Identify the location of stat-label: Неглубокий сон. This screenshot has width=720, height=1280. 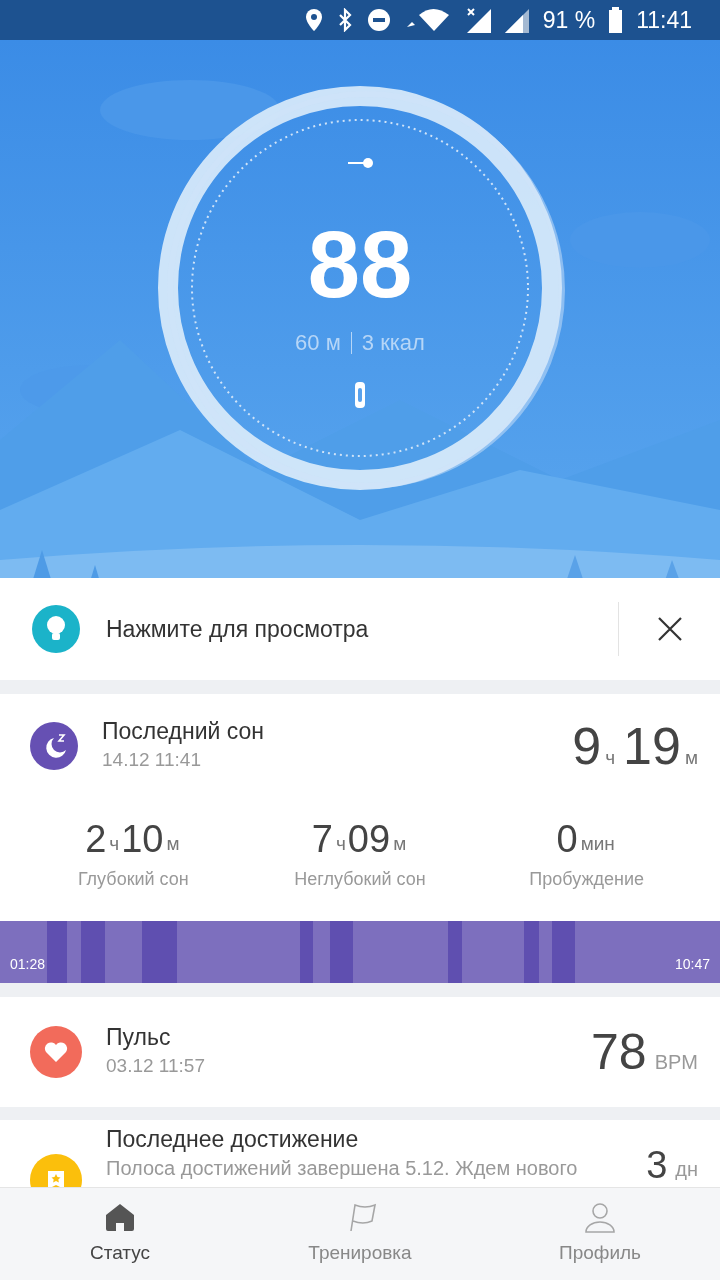
(360, 880).